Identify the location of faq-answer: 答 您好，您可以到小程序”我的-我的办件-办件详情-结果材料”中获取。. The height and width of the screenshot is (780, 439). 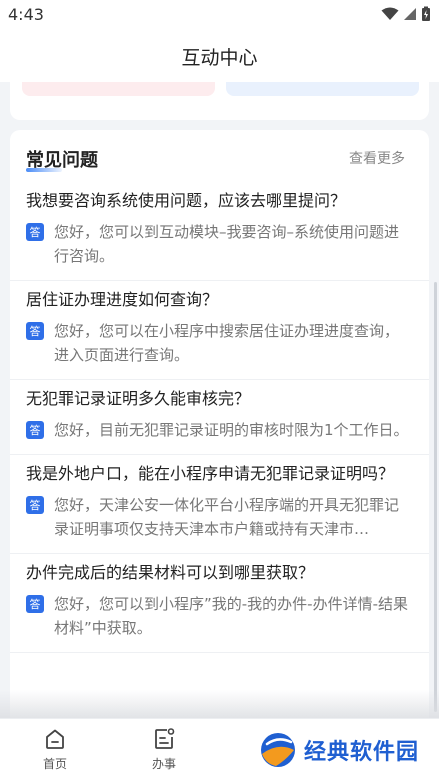
(219, 619).